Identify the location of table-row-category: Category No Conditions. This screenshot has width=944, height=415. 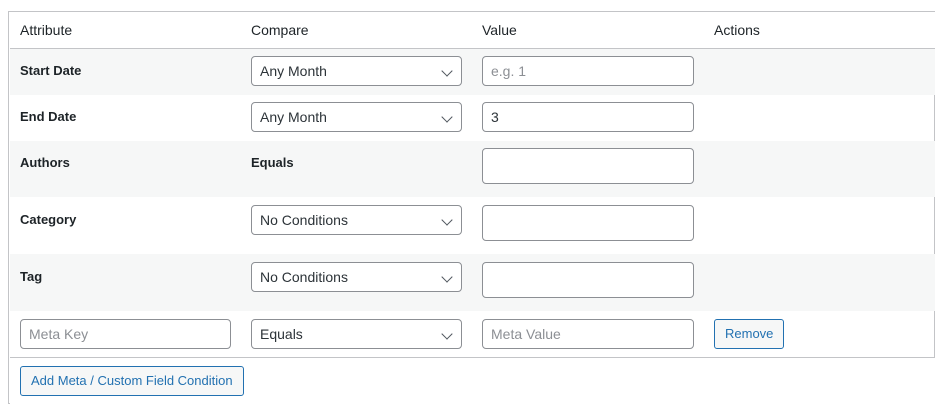
(472, 225).